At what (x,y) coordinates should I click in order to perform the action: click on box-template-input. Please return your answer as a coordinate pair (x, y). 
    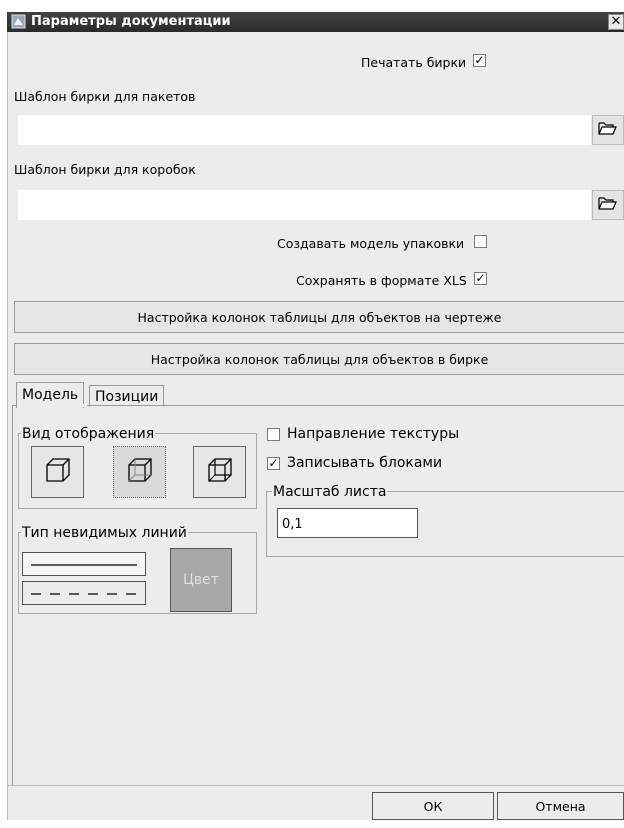
    Looking at the image, I should click on (304, 205).